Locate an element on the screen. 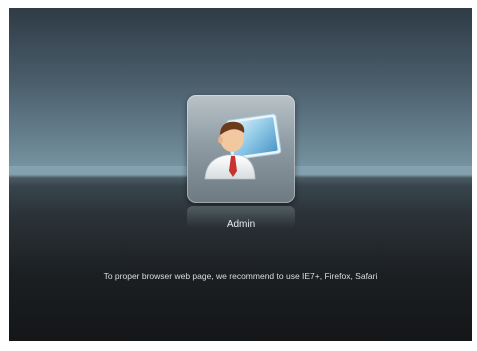 Image resolution: width=477 pixels, height=351 pixels. user-name-label: Admin is located at coordinates (241, 224).